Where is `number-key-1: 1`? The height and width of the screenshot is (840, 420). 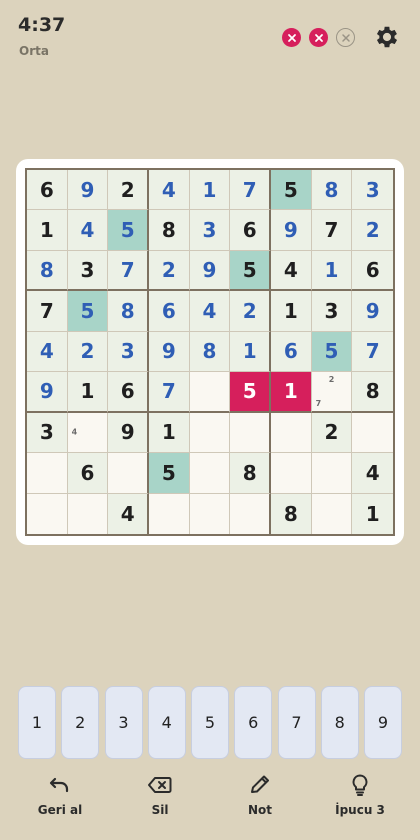 number-key-1: 1 is located at coordinates (37, 722).